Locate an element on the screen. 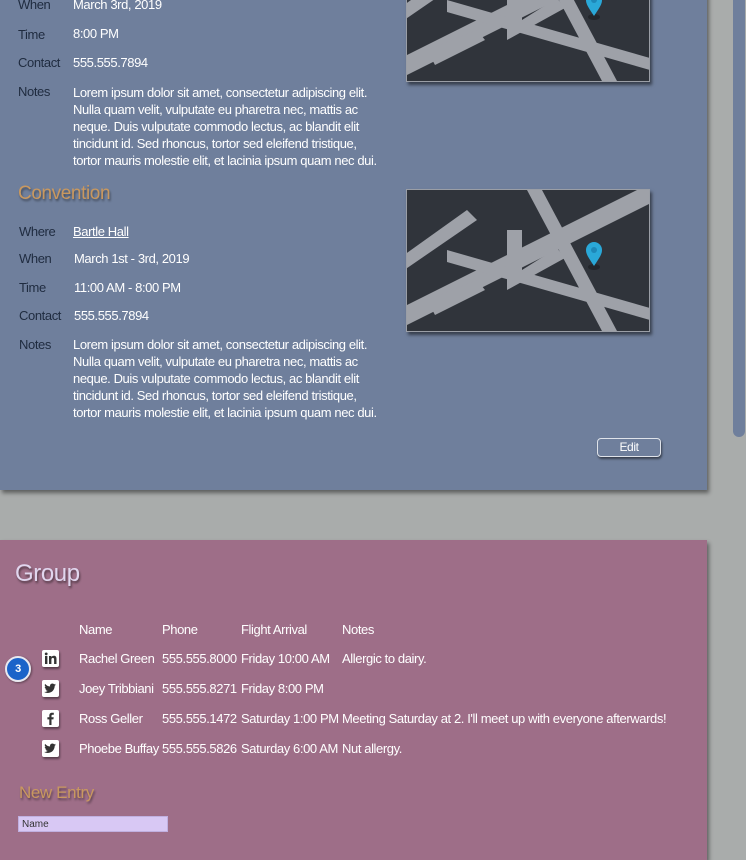 The width and height of the screenshot is (746, 860). member-flight: Friday 10:00 AM is located at coordinates (285, 658).